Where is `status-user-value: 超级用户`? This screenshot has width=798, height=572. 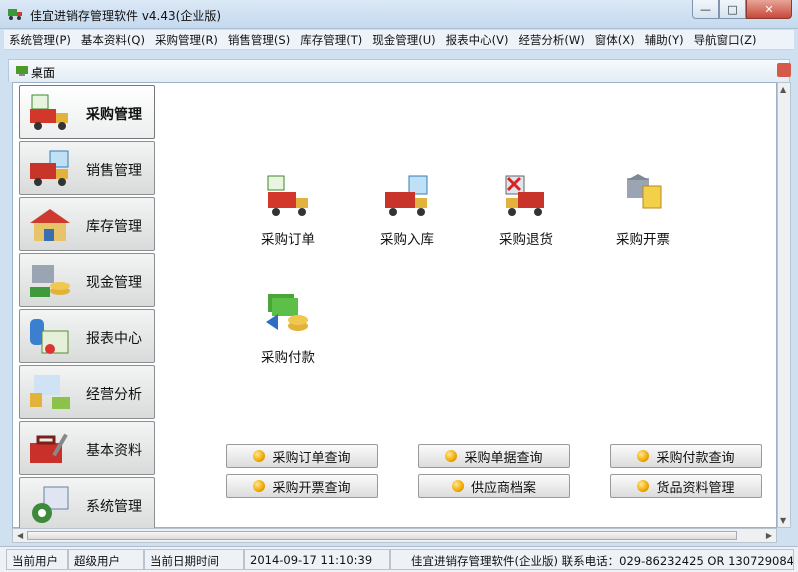
status-user-value: 超级用户 is located at coordinates (106, 559).